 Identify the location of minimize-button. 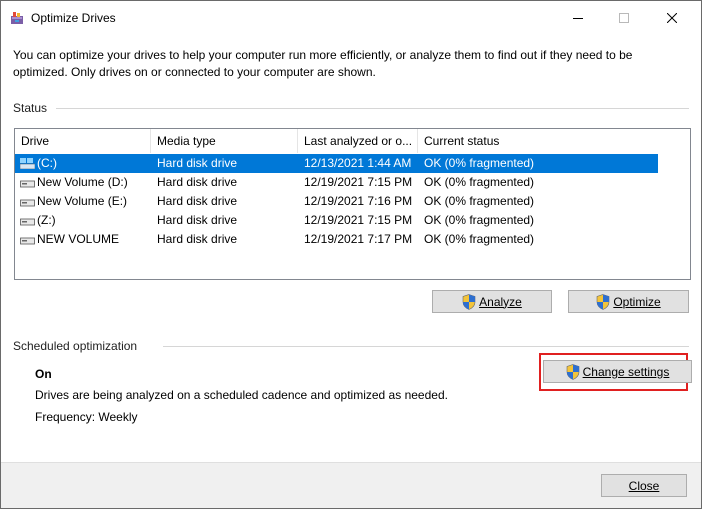
(578, 18).